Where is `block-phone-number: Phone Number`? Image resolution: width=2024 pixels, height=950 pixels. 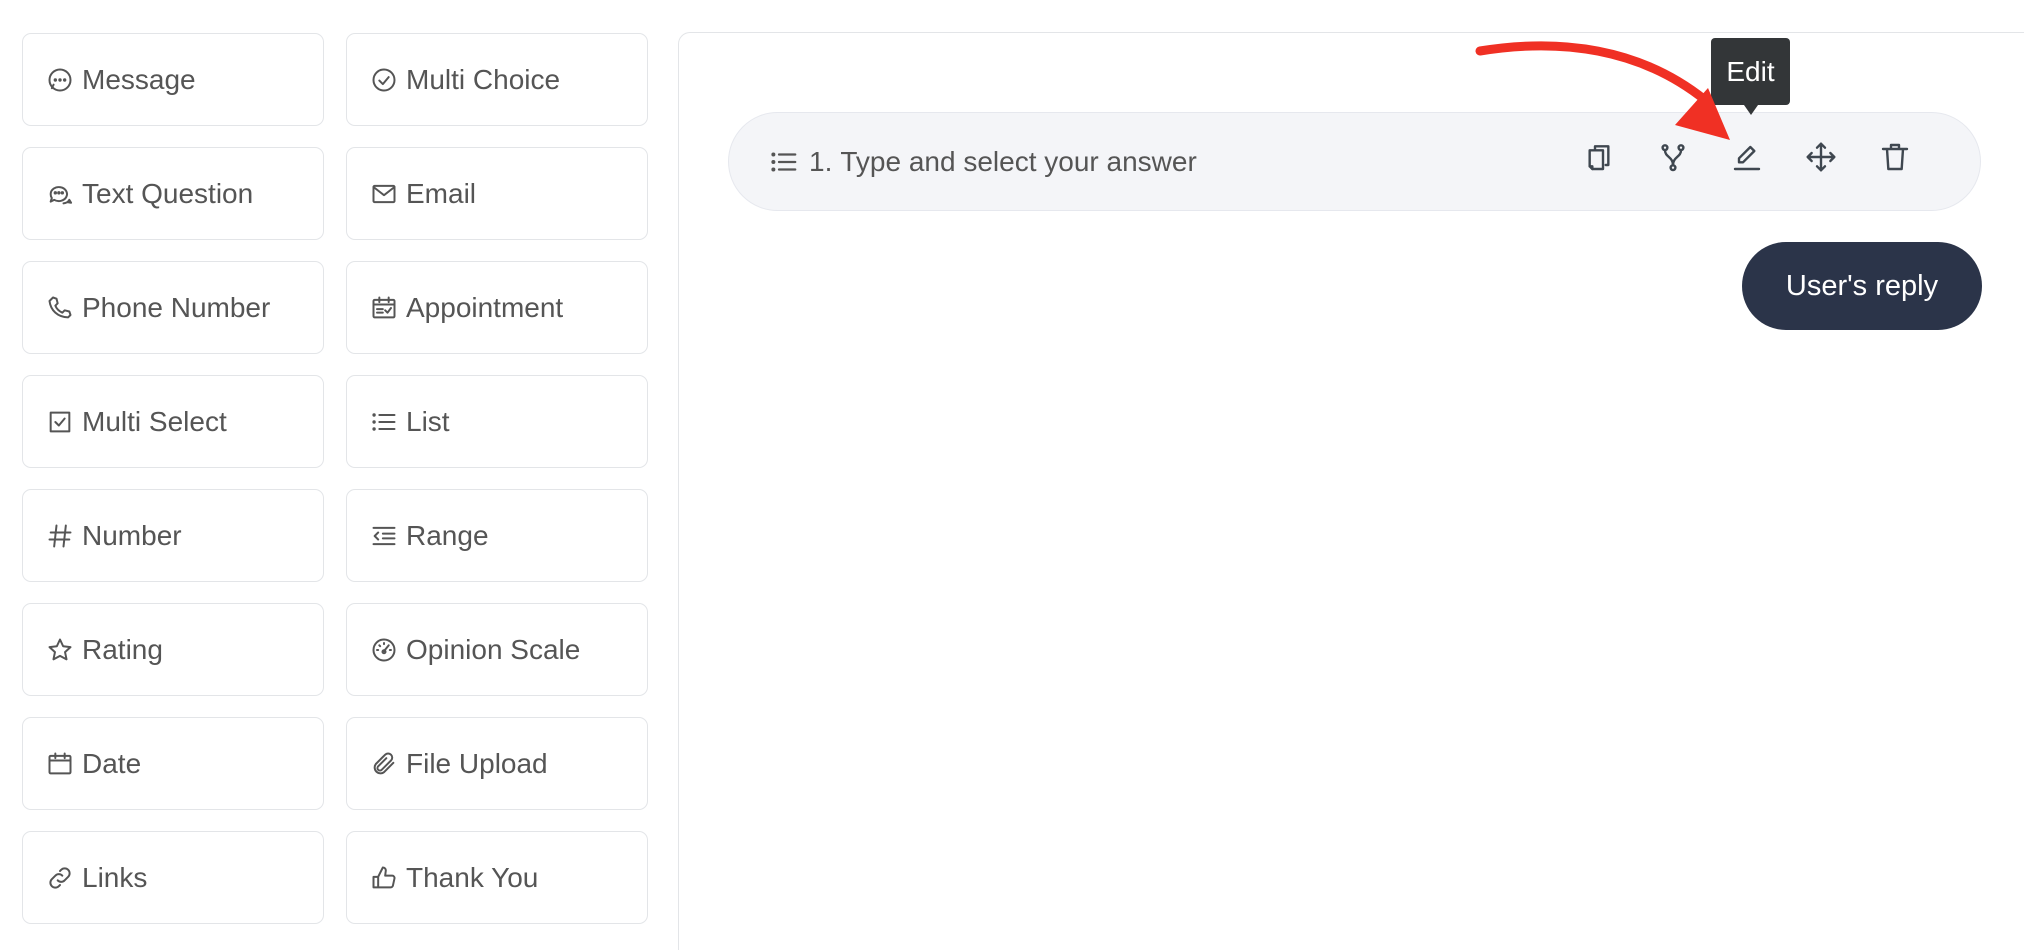 block-phone-number: Phone Number is located at coordinates (173, 307).